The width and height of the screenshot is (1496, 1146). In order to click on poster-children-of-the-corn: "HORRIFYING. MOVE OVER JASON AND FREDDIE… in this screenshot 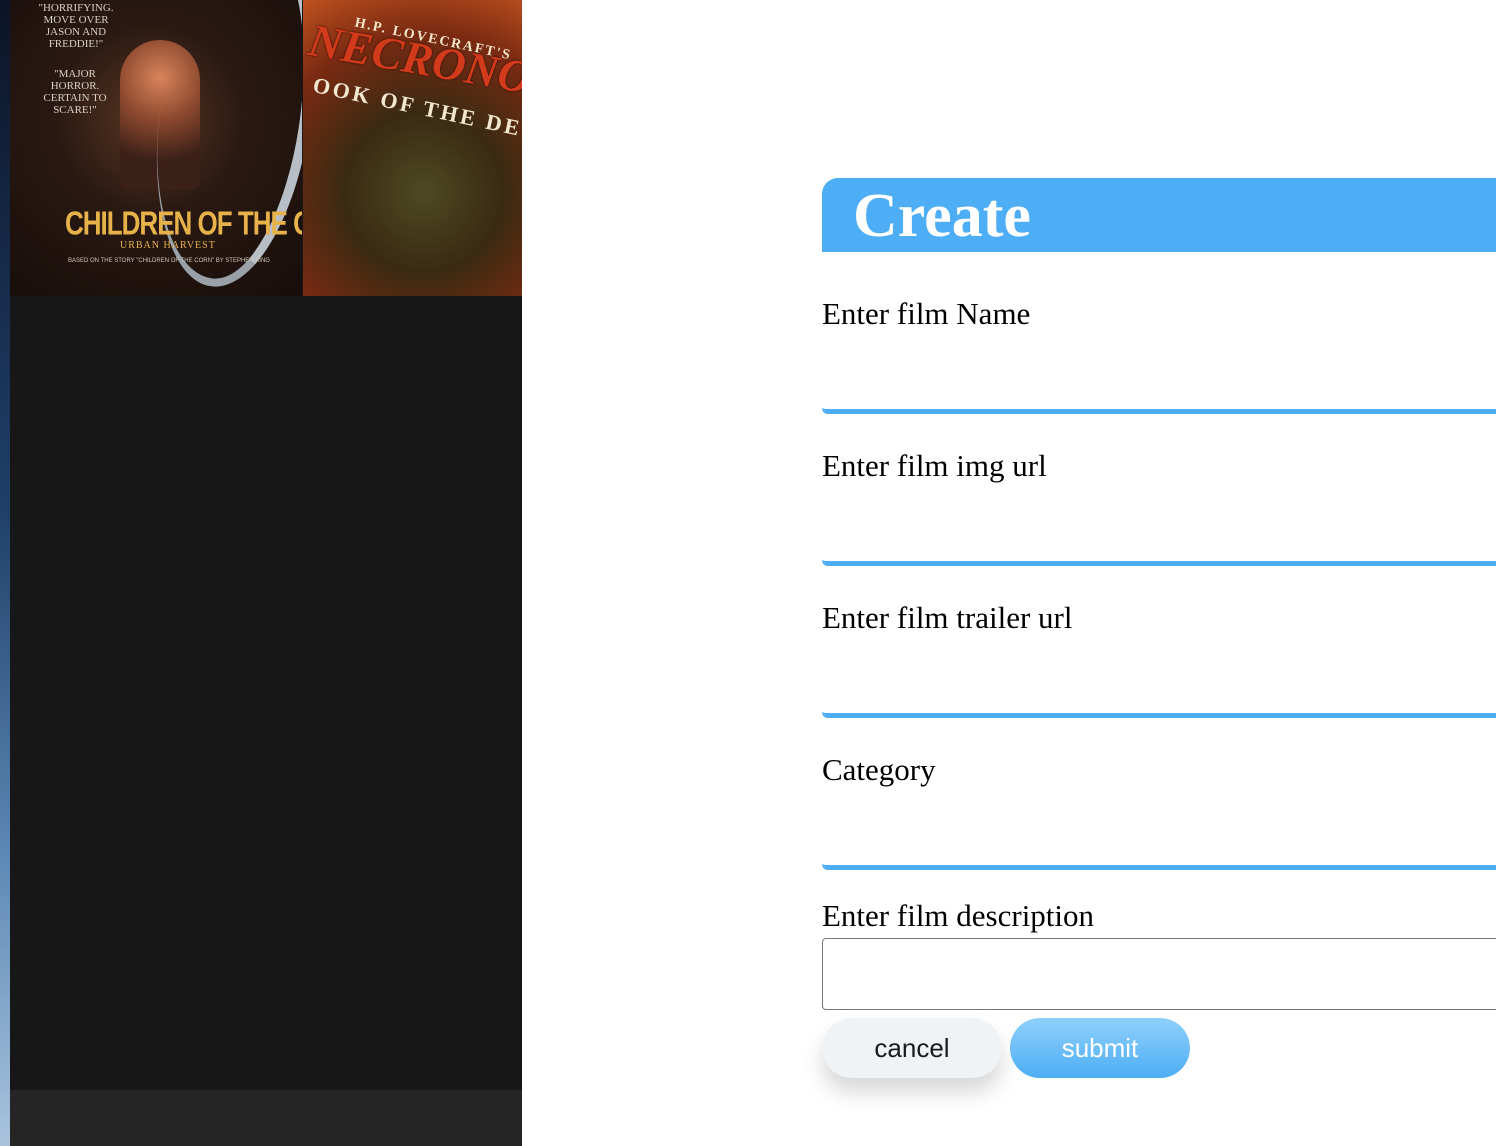, I will do `click(156, 148)`.